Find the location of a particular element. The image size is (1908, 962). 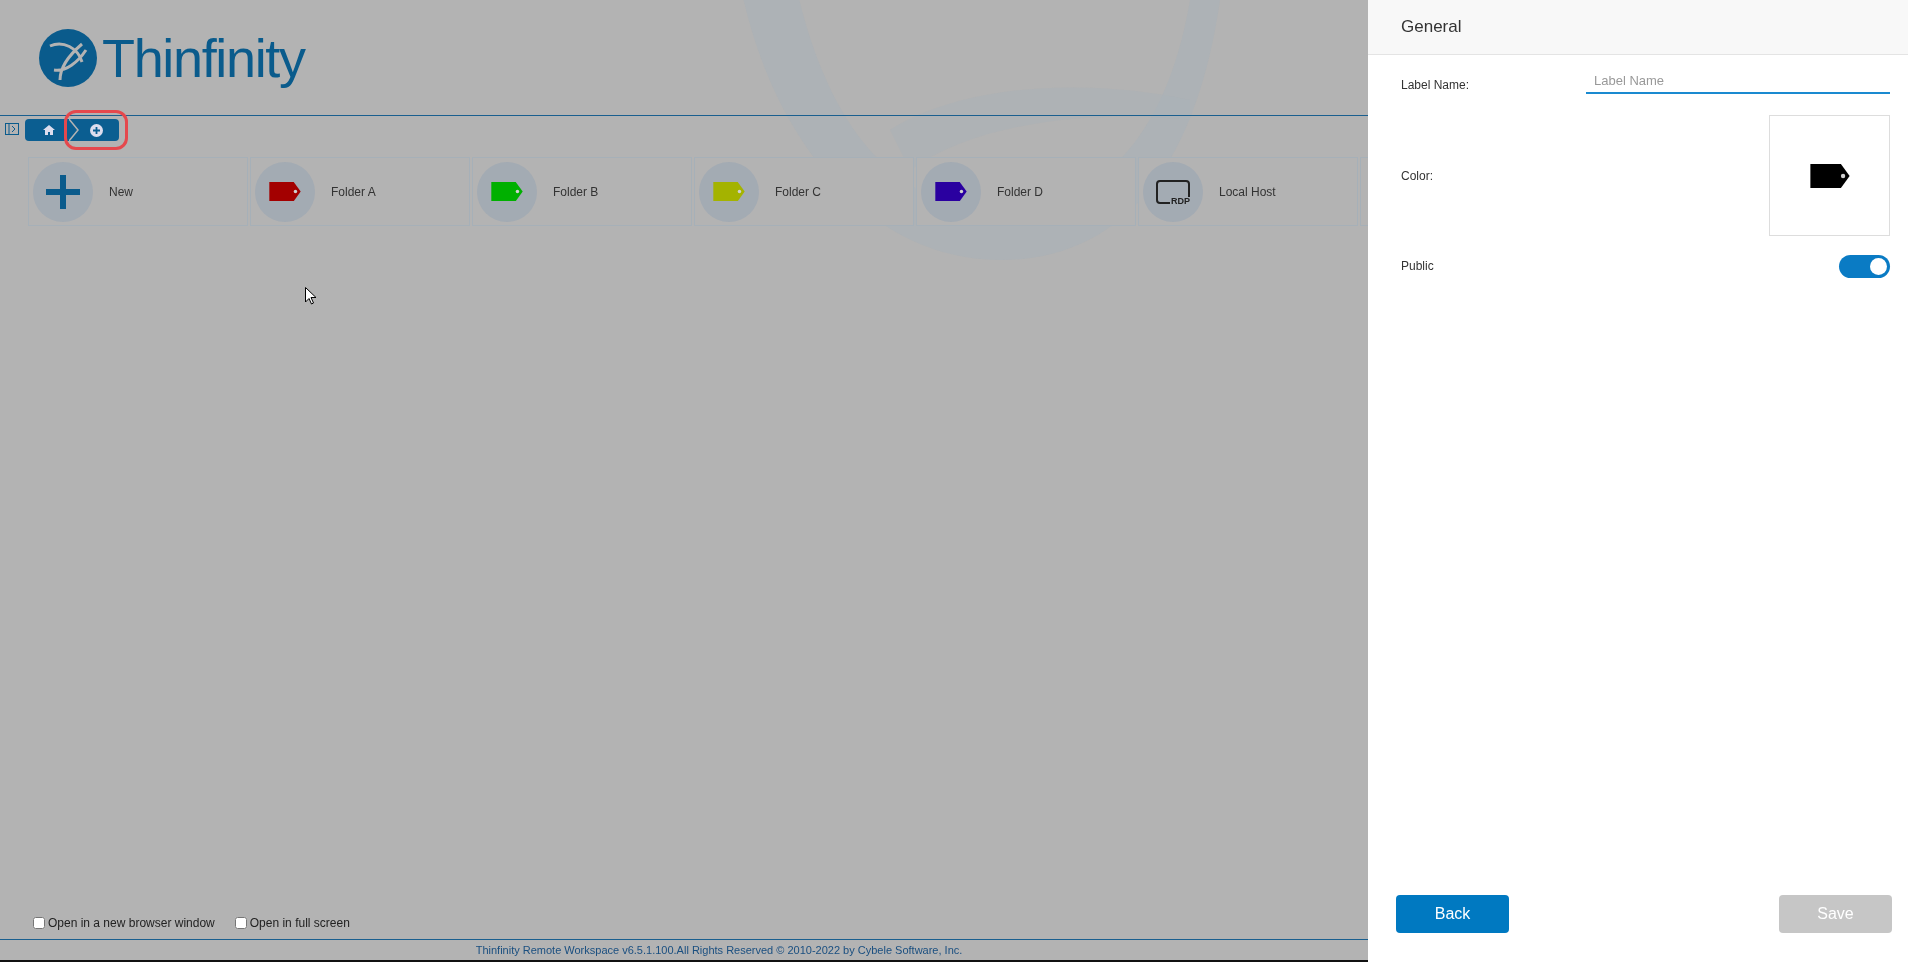

field-label: Label Name: is located at coordinates (1436, 85).